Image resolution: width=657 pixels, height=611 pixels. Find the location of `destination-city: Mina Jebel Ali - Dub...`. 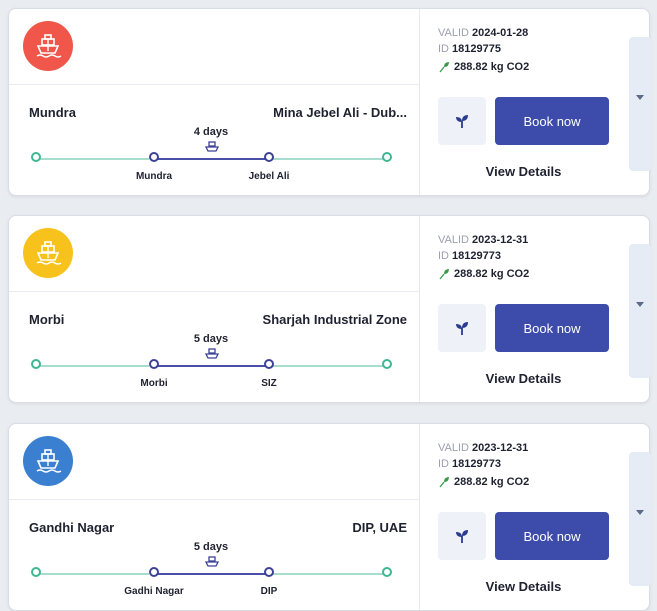

destination-city: Mina Jebel Ali - Dub... is located at coordinates (340, 112).